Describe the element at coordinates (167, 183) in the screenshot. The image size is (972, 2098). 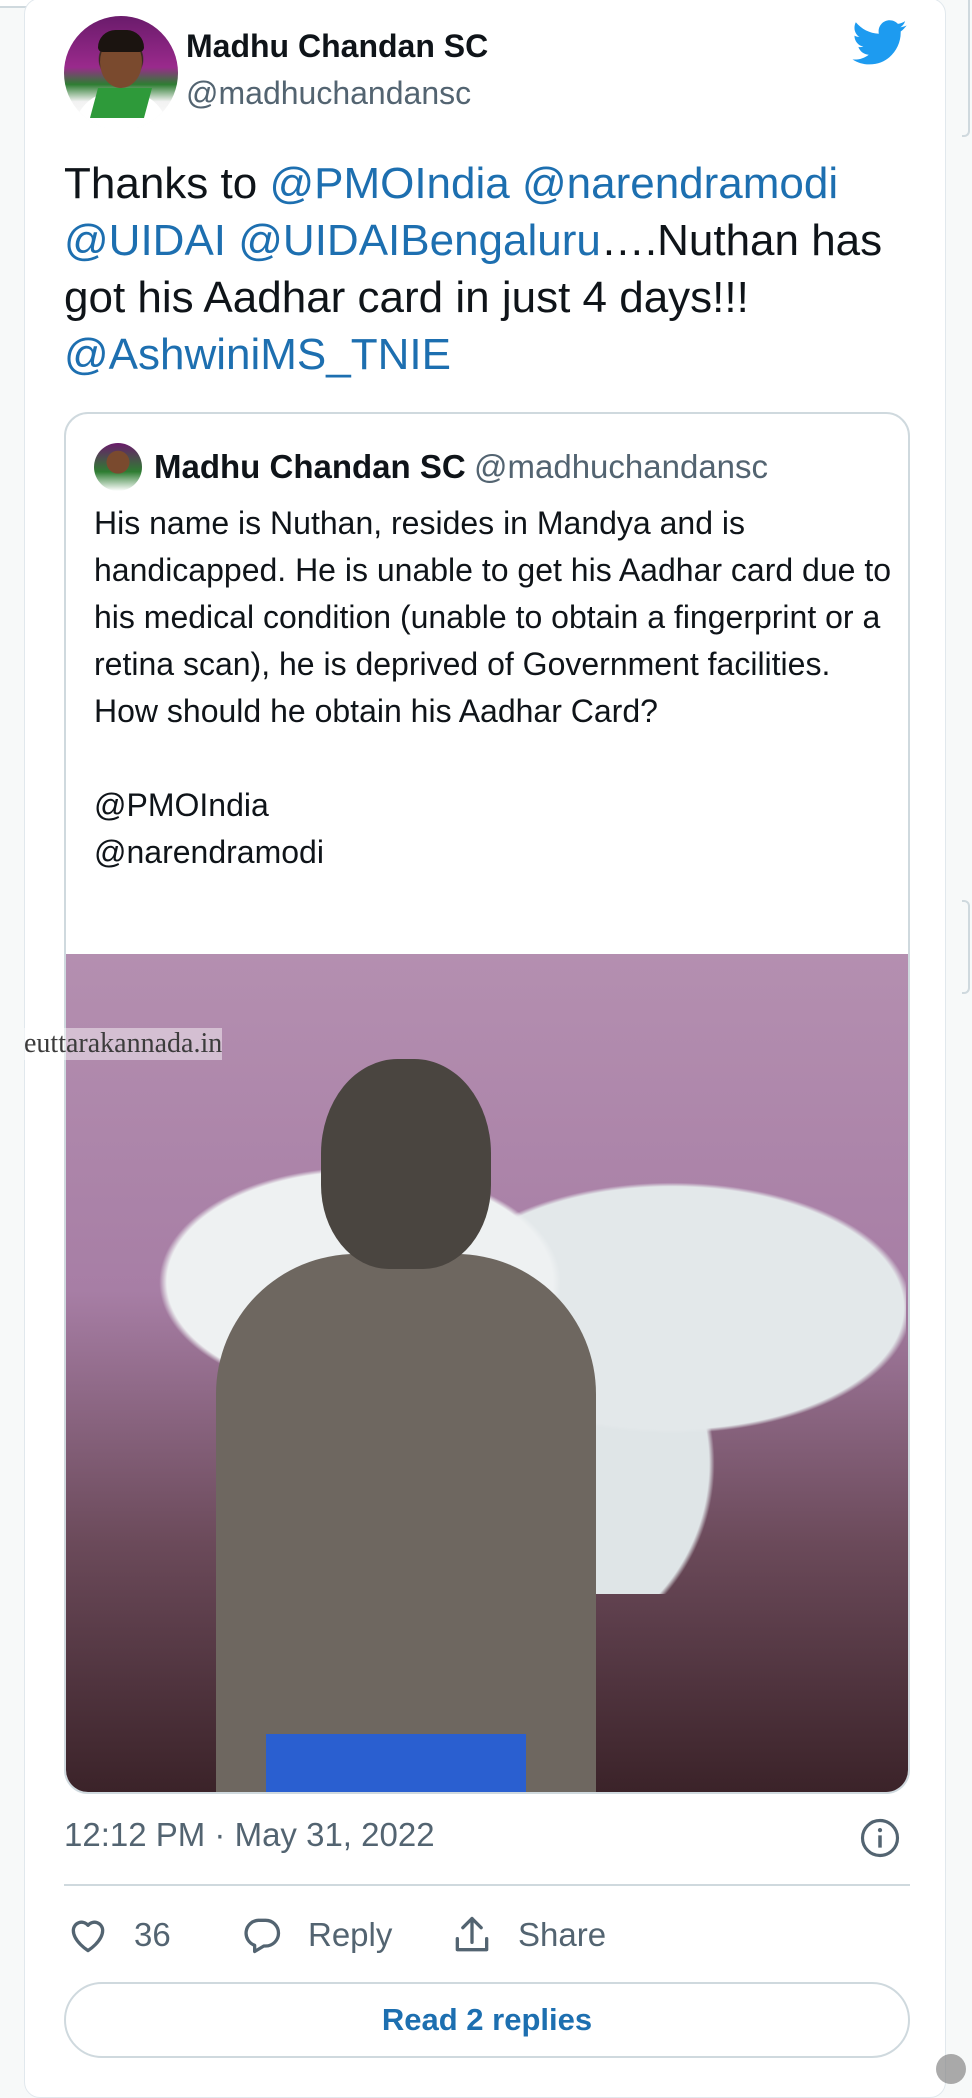
I see `tweet-text-segment: Thanks to` at that location.